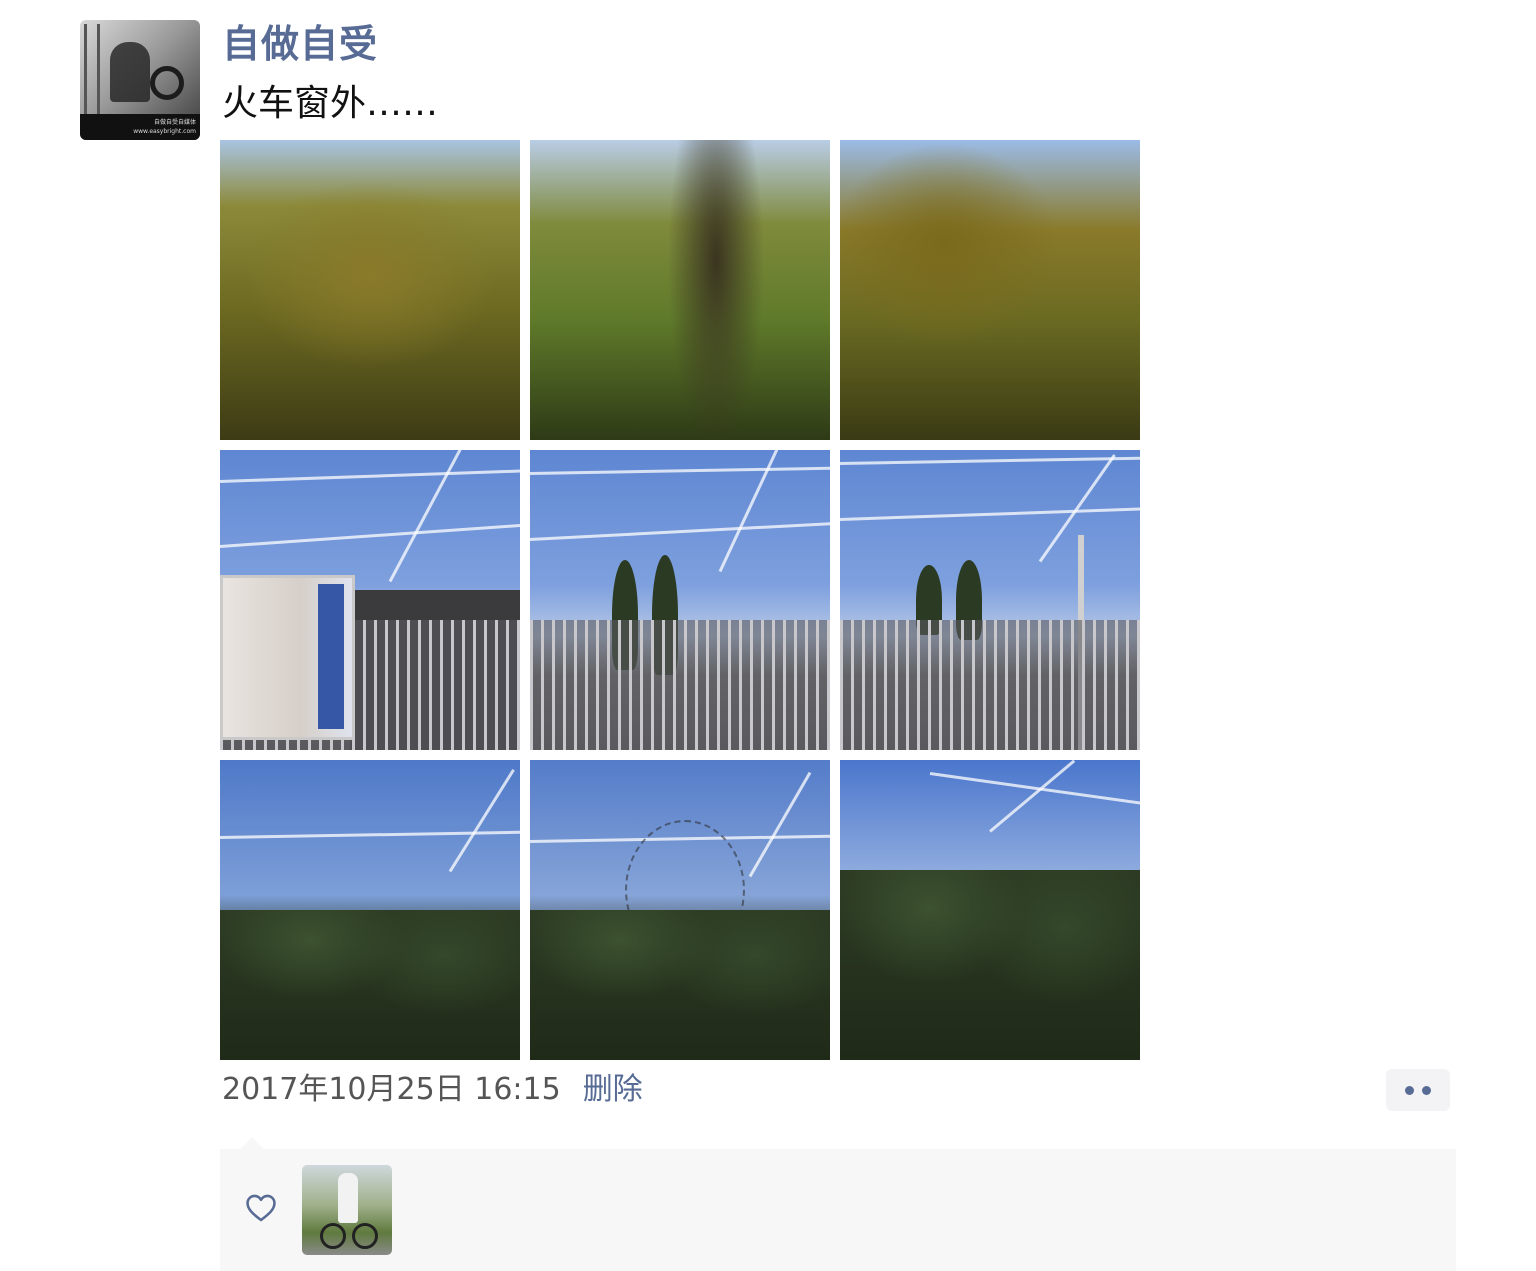  What do you see at coordinates (838, 1210) in the screenshot?
I see `likes-panel` at bounding box center [838, 1210].